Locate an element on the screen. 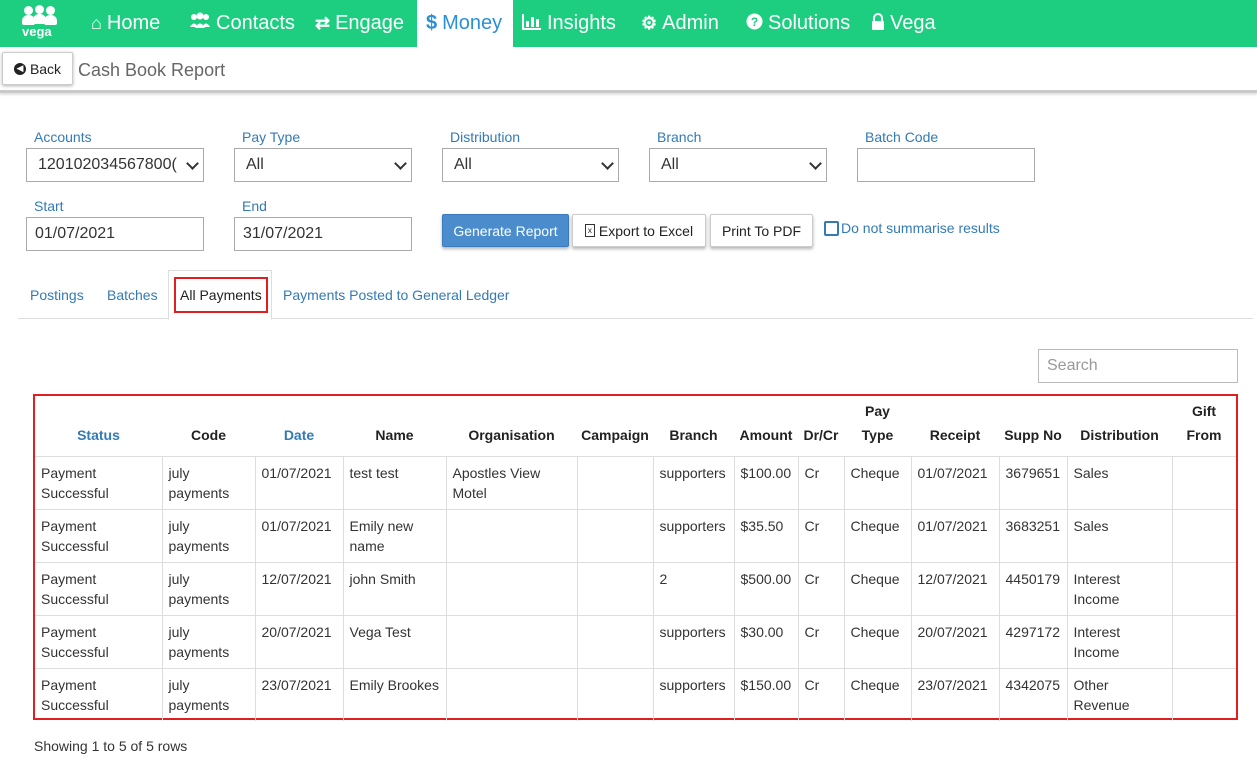 The image size is (1257, 759). nav-insights: Insights is located at coordinates (569, 23).